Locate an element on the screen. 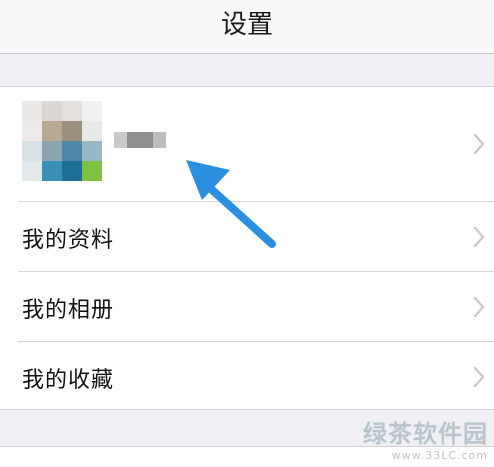  avatar is located at coordinates (62, 141).